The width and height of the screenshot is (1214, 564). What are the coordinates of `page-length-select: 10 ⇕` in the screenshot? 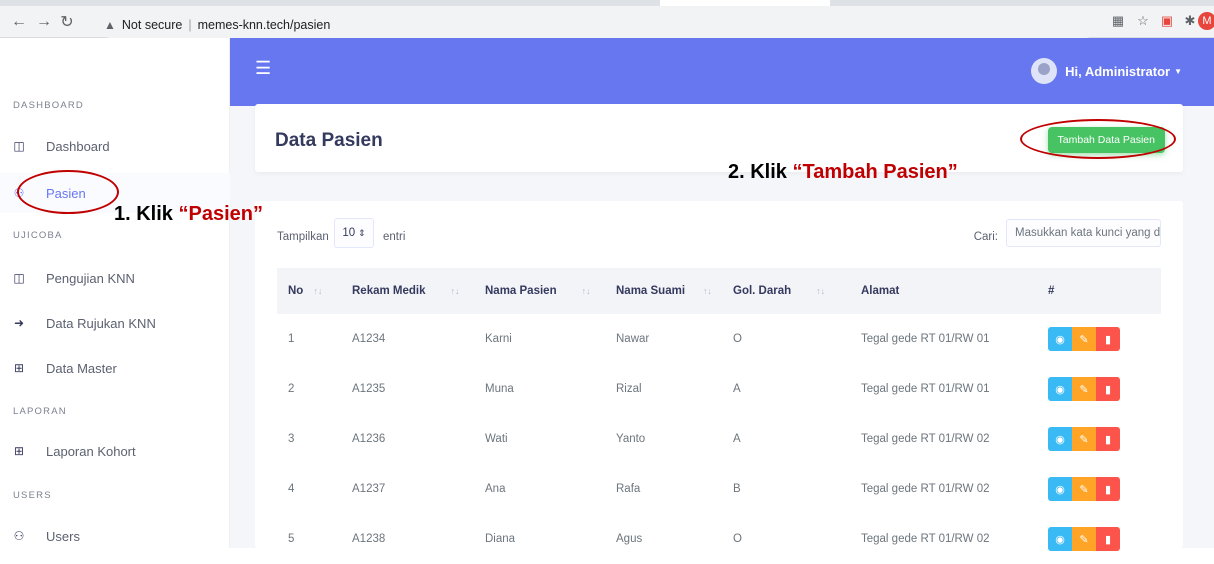 It's located at (354, 233).